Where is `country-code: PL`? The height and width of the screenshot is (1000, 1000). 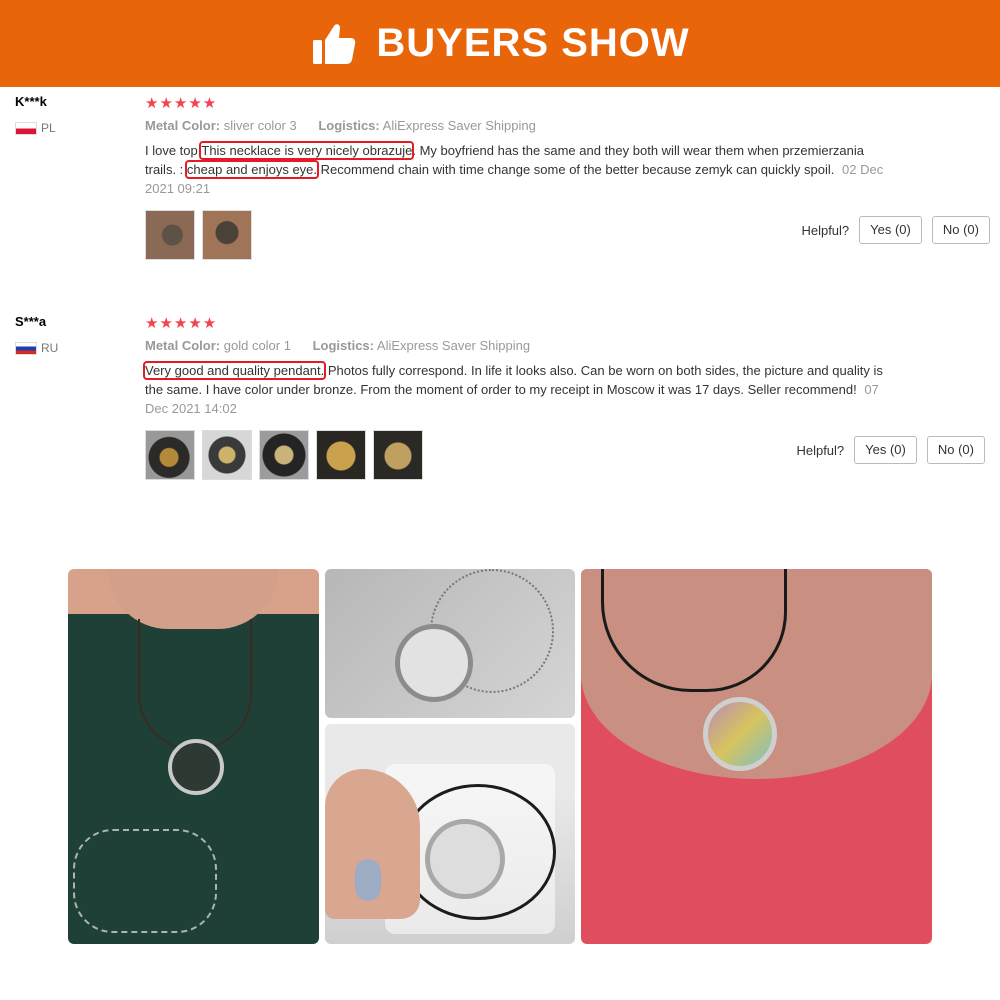 country-code: PL is located at coordinates (48, 128).